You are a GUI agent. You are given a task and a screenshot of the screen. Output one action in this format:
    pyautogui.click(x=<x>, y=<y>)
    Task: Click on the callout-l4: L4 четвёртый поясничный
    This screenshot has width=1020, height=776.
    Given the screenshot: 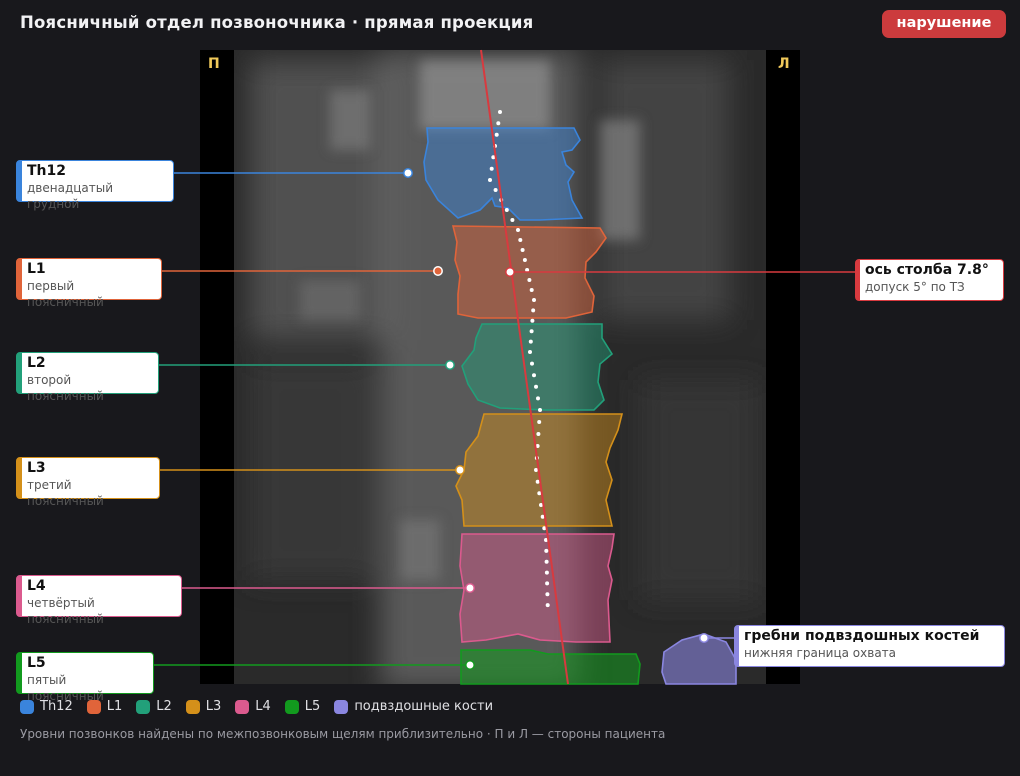 What is the action you would take?
    pyautogui.click(x=99, y=600)
    